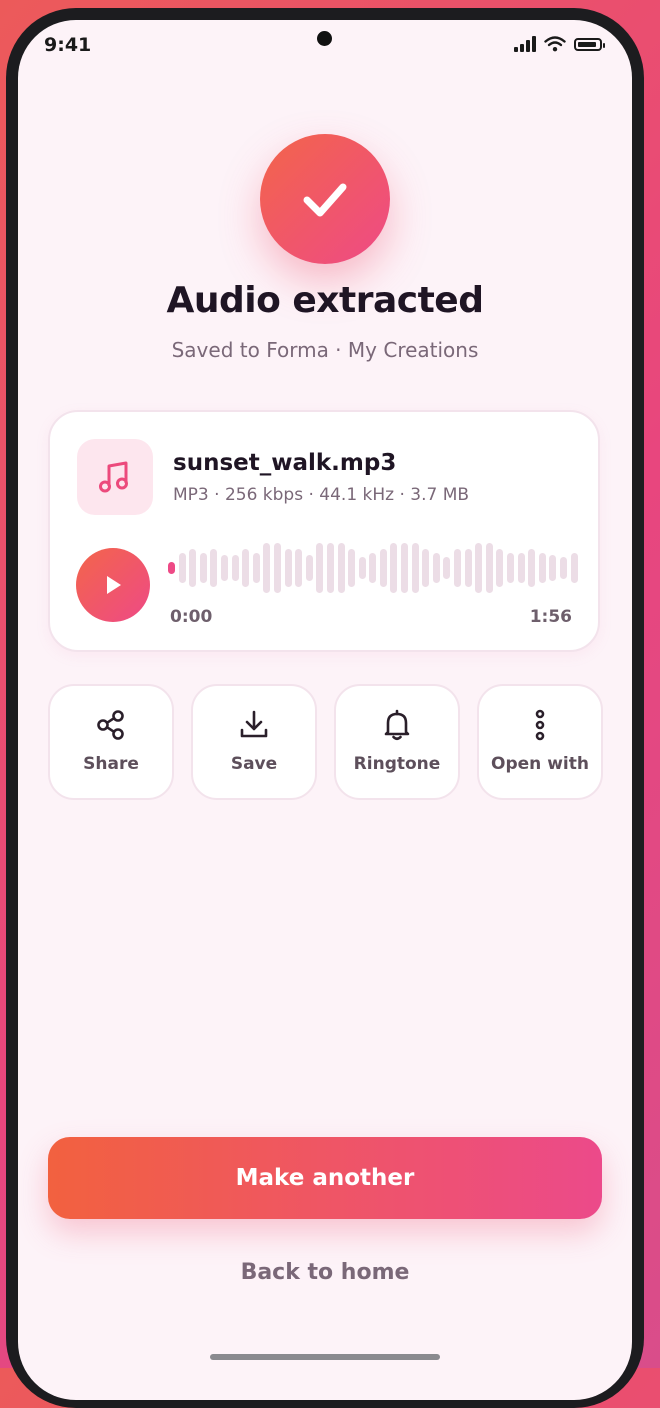 The height and width of the screenshot is (1408, 660). Describe the element at coordinates (110, 725) in the screenshot. I see `share-icon` at that location.